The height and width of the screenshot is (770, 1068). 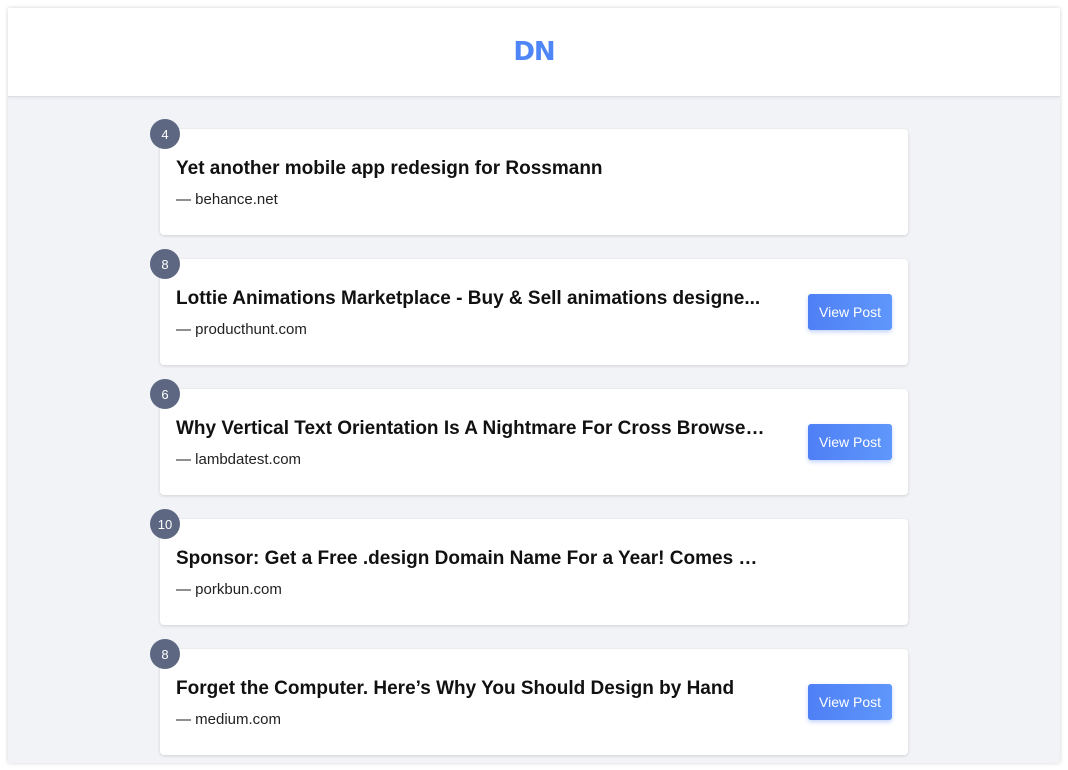 I want to click on vote-count-badge: 4, so click(x=165, y=134).